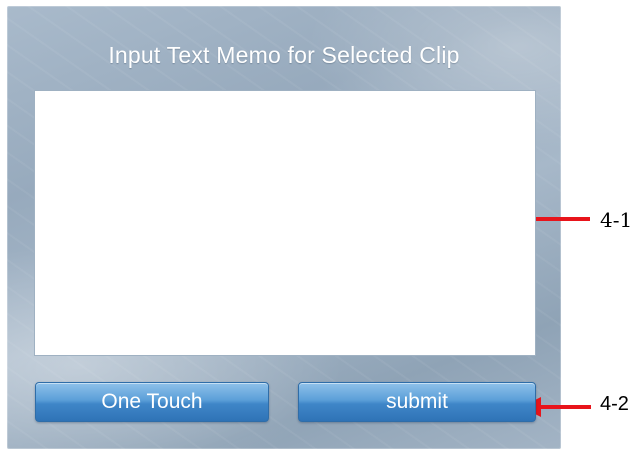 This screenshot has height=455, width=644. Describe the element at coordinates (152, 402) in the screenshot. I see `one-touch-button: One Touch` at that location.